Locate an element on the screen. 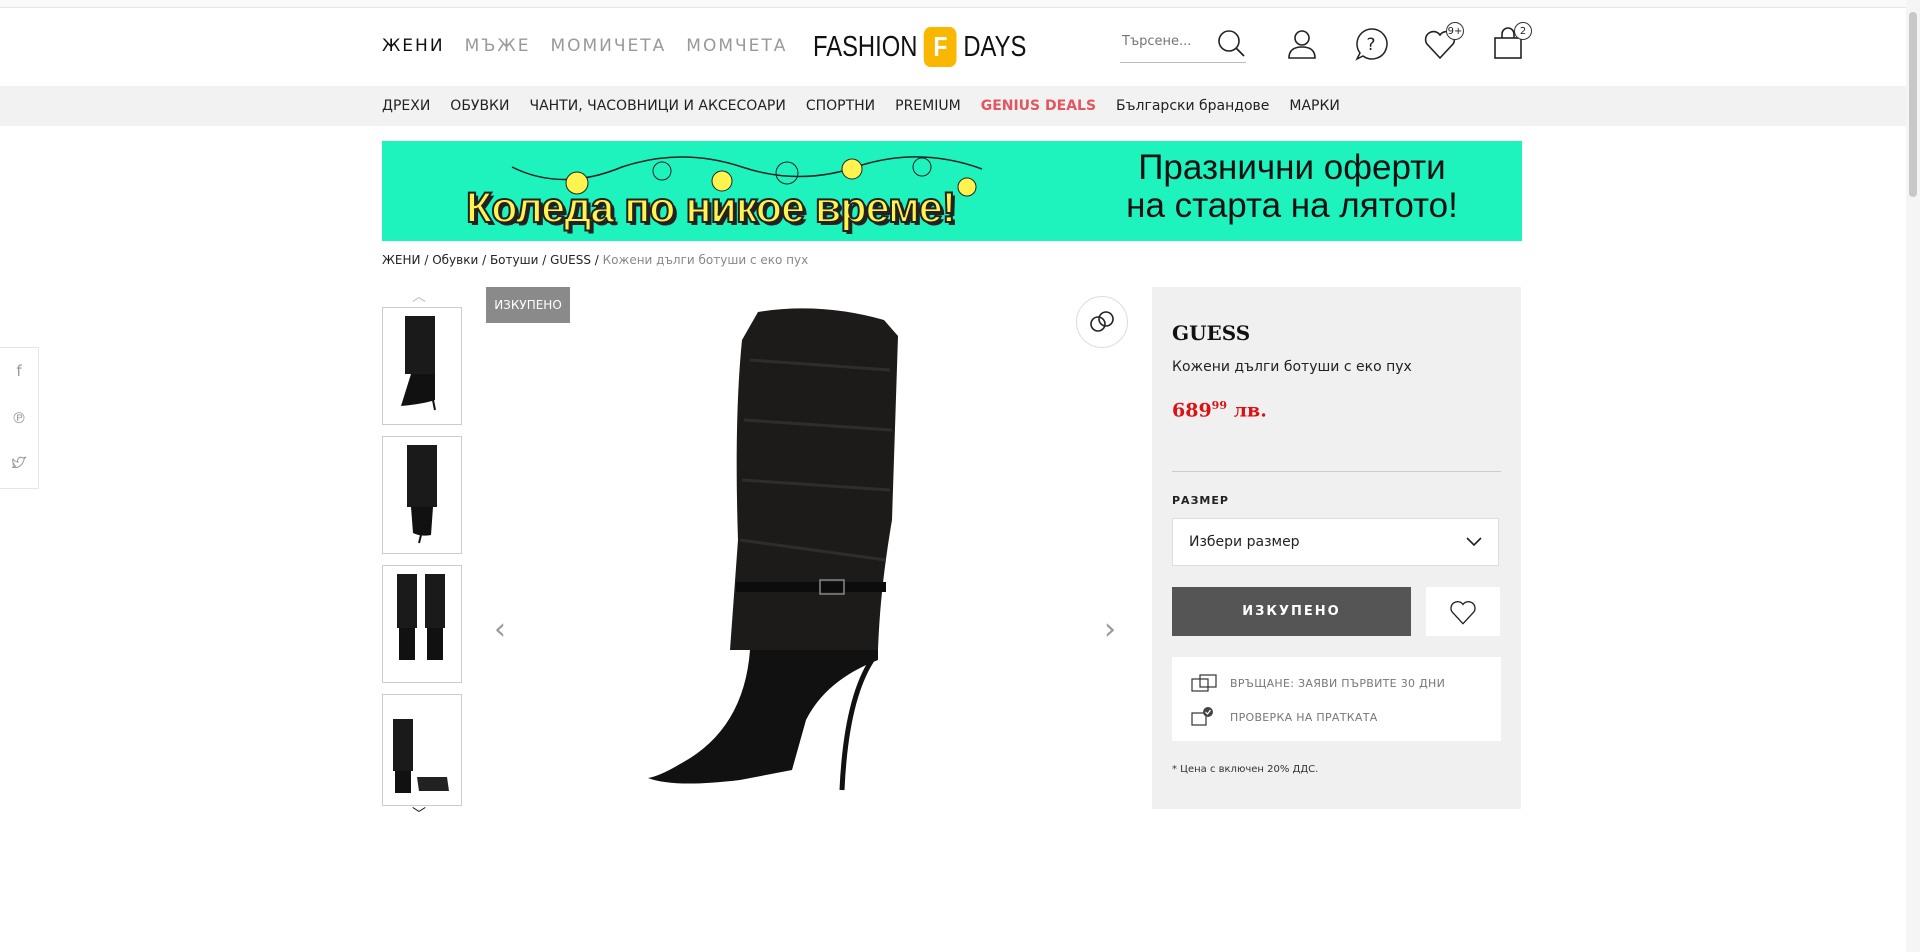 This screenshot has width=1920, height=952. heart-icon is located at coordinates (1463, 612).